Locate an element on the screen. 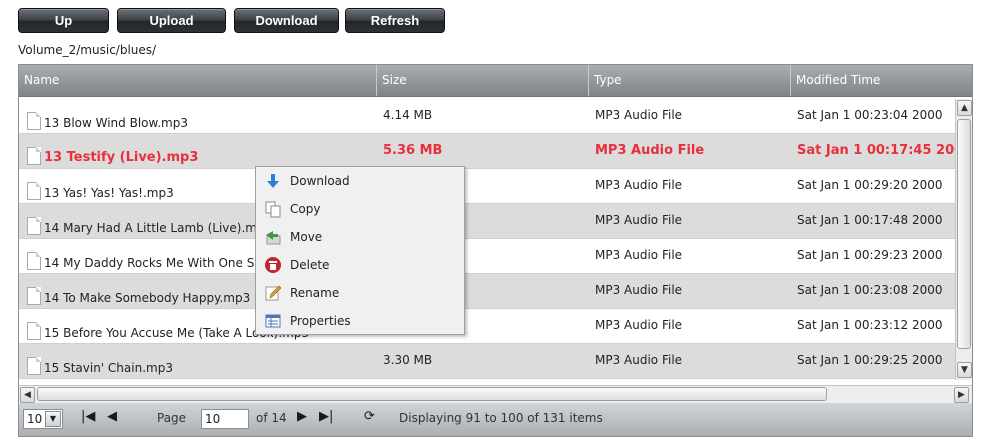 This screenshot has width=987, height=445. horizontal-scroll-thumb is located at coordinates (432, 394).